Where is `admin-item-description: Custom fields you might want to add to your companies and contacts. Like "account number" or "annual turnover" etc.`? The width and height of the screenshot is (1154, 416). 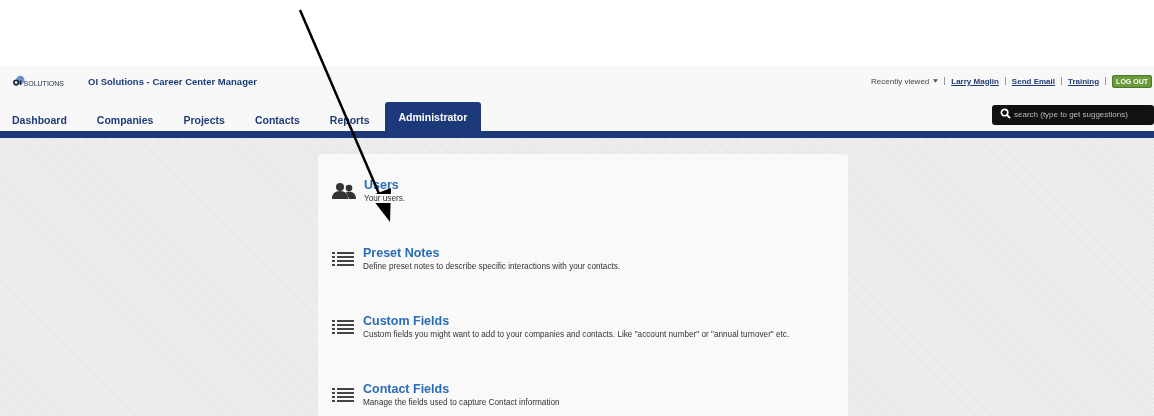 admin-item-description: Custom fields you might want to add to your companies and contacts. Like "account number" or "annual turnover" etc. is located at coordinates (576, 334).